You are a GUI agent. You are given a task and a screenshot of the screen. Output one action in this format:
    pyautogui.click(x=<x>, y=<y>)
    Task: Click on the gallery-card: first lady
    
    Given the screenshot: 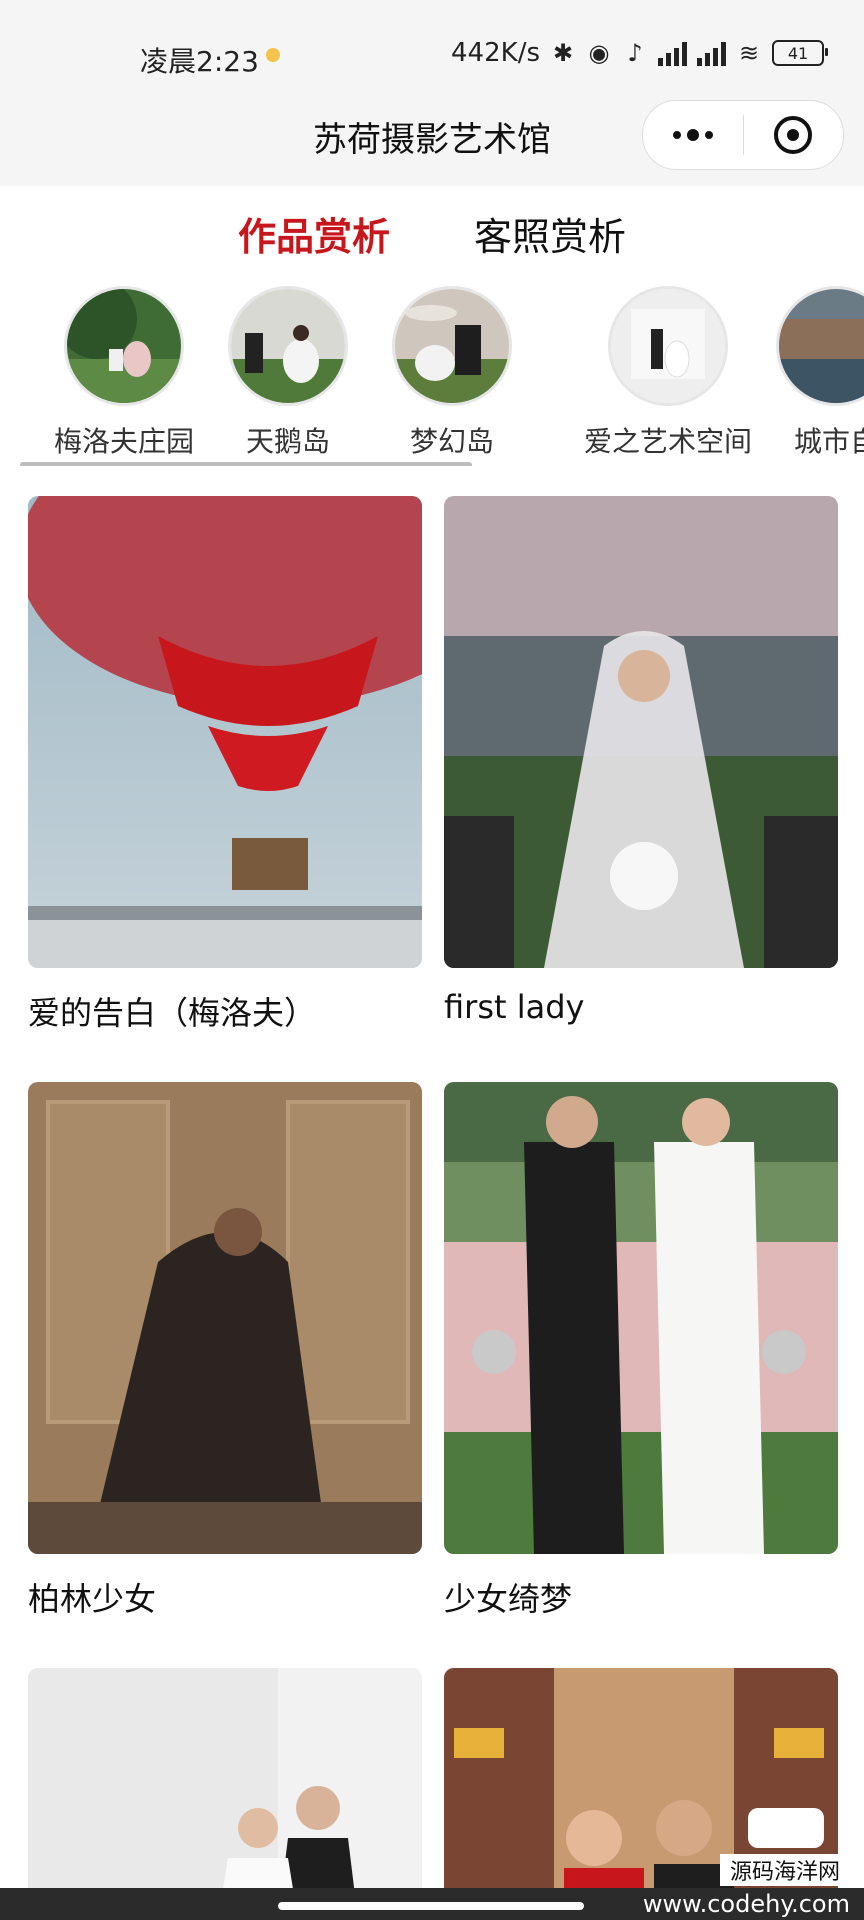 What is the action you would take?
    pyautogui.click(x=641, y=761)
    